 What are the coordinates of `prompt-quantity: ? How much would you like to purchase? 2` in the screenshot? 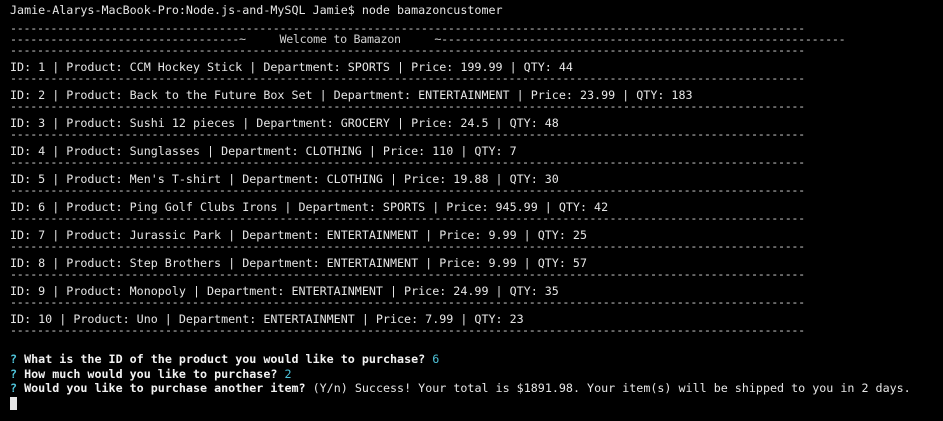 It's located at (151, 374).